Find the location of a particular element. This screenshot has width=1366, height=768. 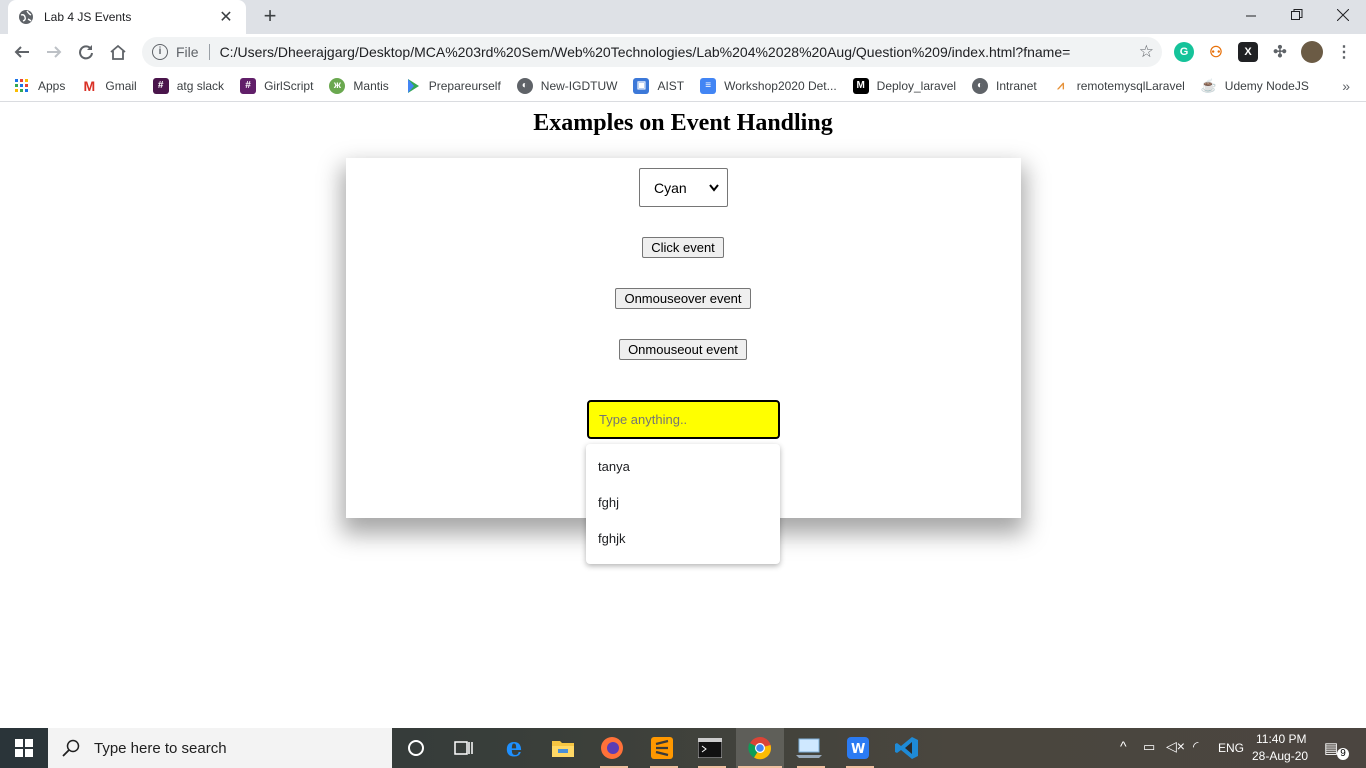

color-select: Cyan is located at coordinates (683, 187).